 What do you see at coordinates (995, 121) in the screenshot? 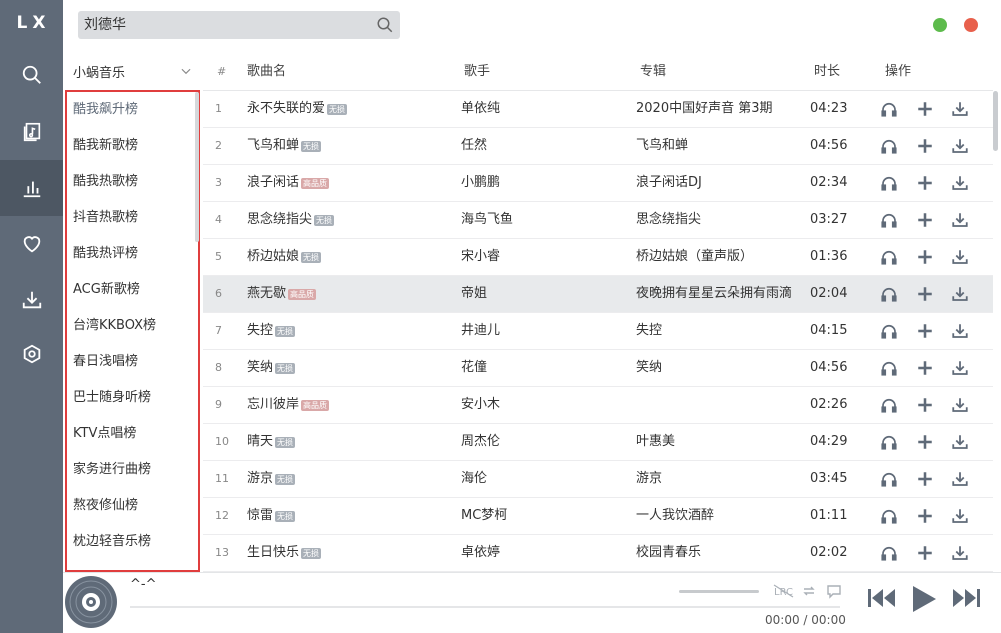
I see `table-scrollbar` at bounding box center [995, 121].